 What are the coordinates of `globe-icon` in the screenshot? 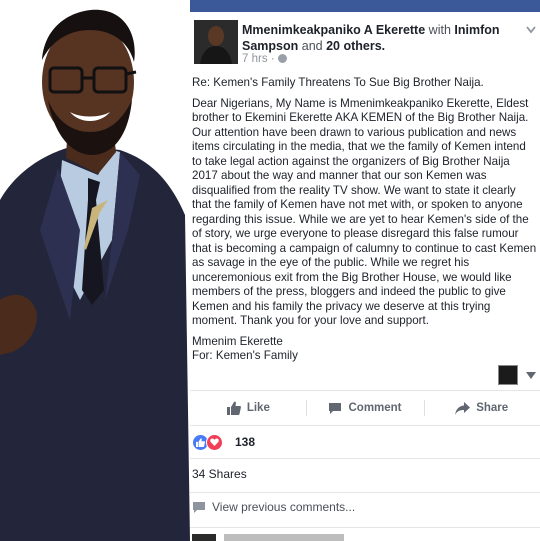 It's located at (282, 58).